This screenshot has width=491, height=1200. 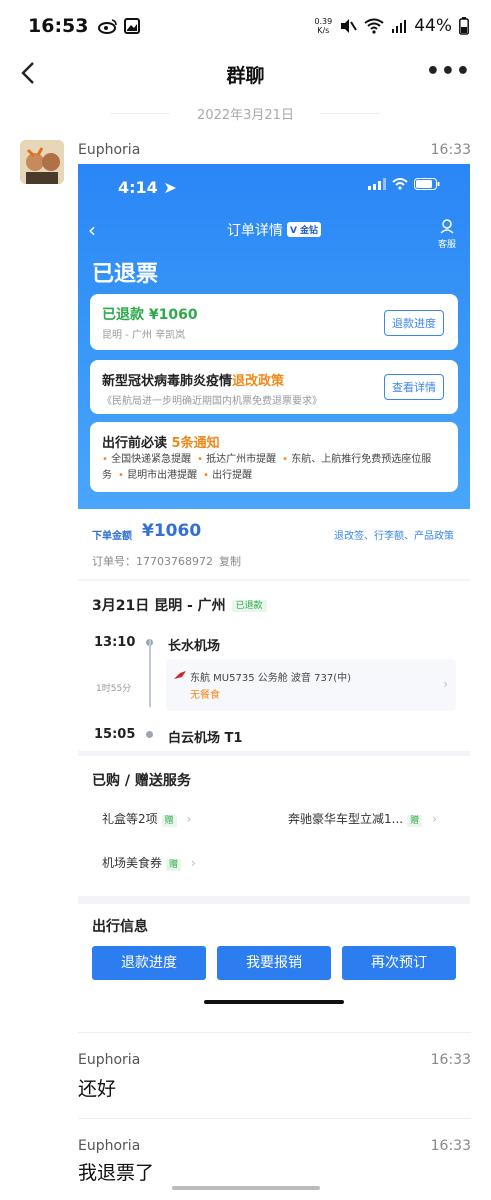 I want to click on view-details-button: 查看详情, so click(x=414, y=387).